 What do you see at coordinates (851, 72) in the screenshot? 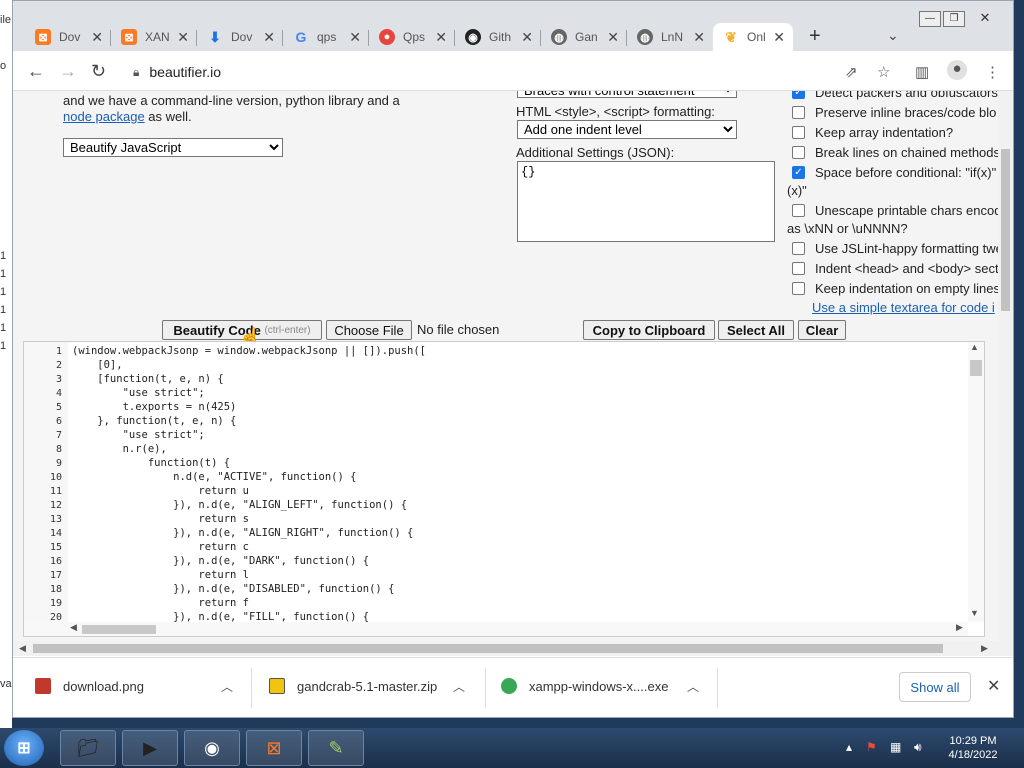
I see `share-icon: ⇗` at bounding box center [851, 72].